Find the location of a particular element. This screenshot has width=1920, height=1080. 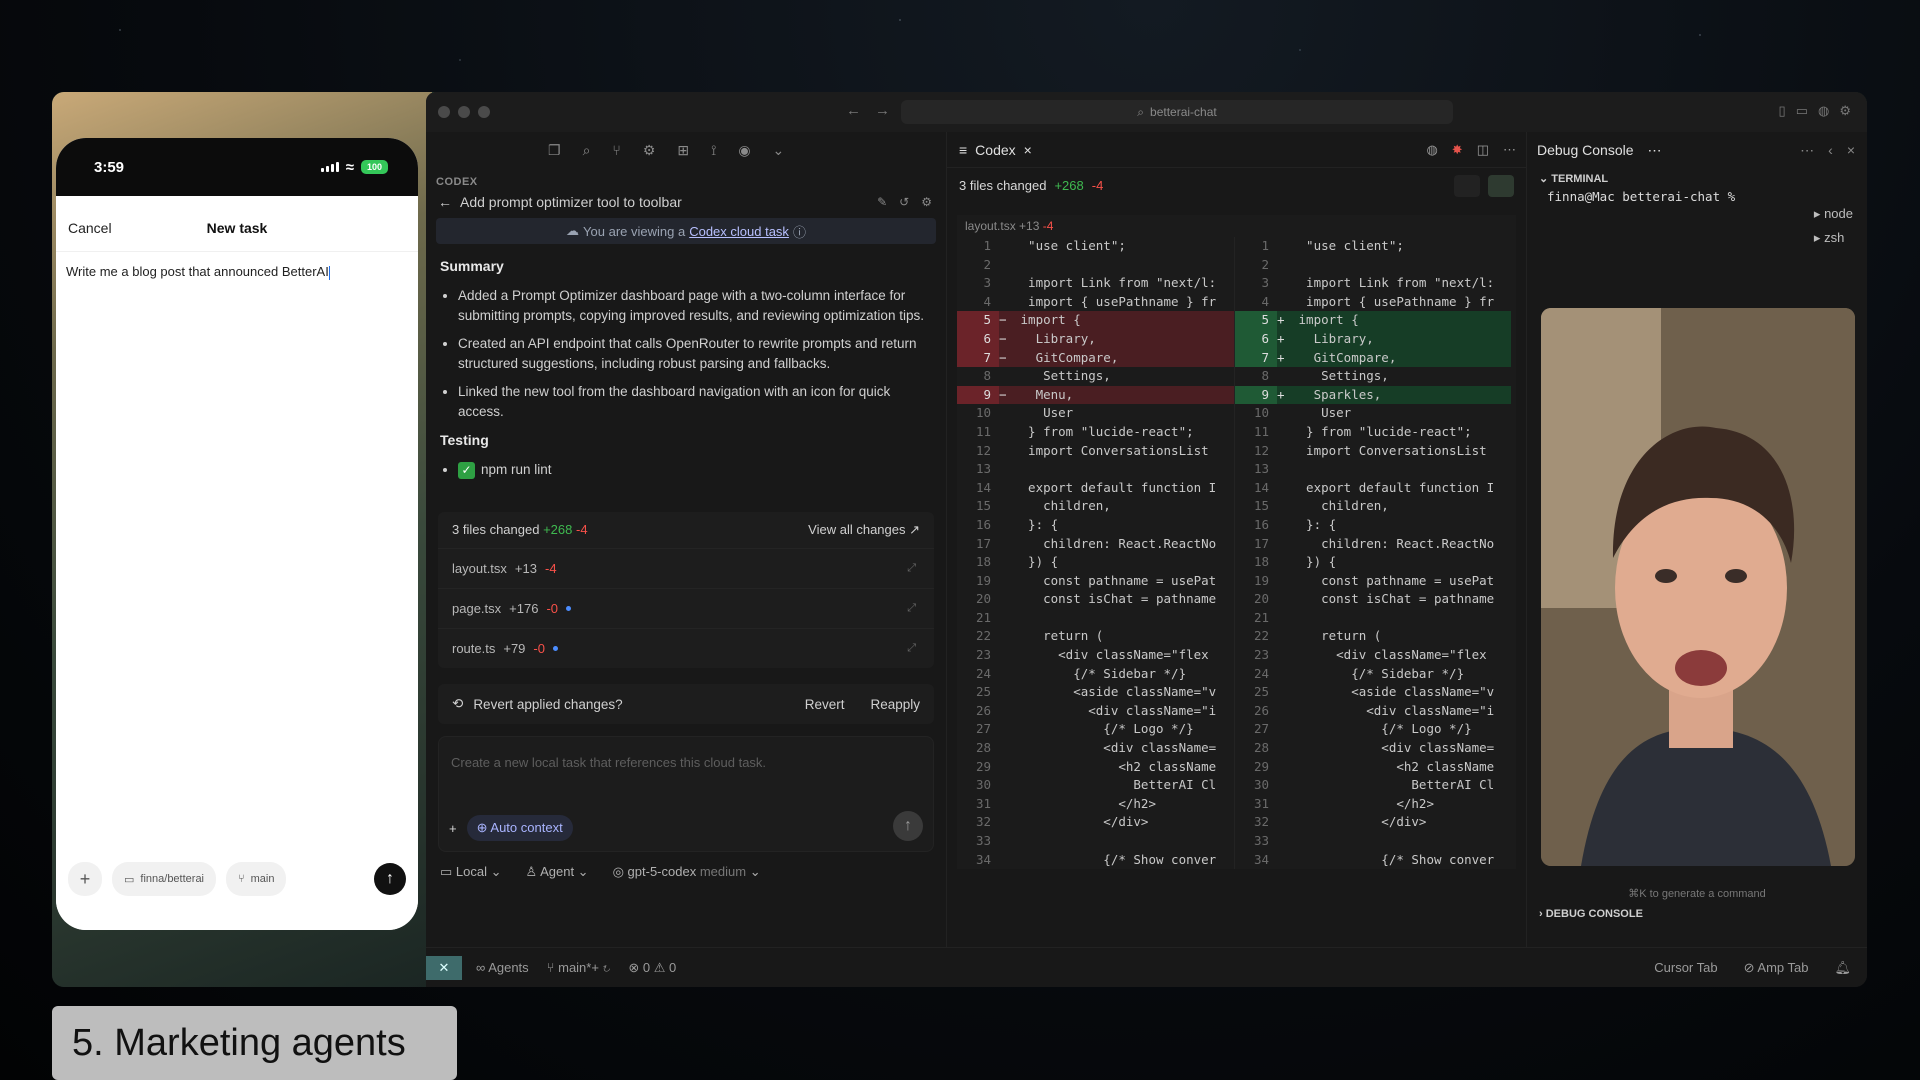

code-text: {/* Sidebar */} is located at coordinates (1100, 673).